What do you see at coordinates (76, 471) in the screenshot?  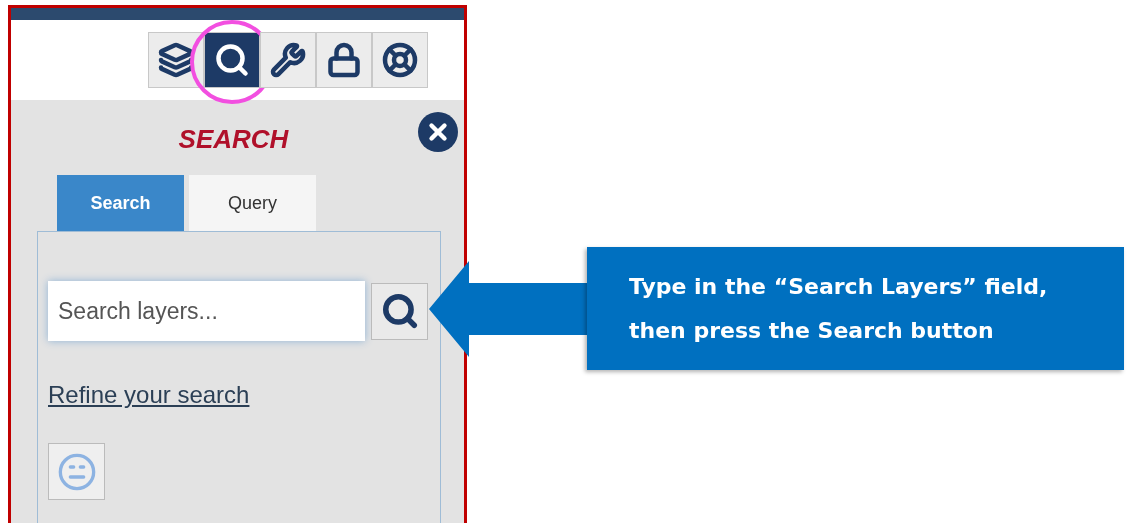 I see `face-icon` at bounding box center [76, 471].